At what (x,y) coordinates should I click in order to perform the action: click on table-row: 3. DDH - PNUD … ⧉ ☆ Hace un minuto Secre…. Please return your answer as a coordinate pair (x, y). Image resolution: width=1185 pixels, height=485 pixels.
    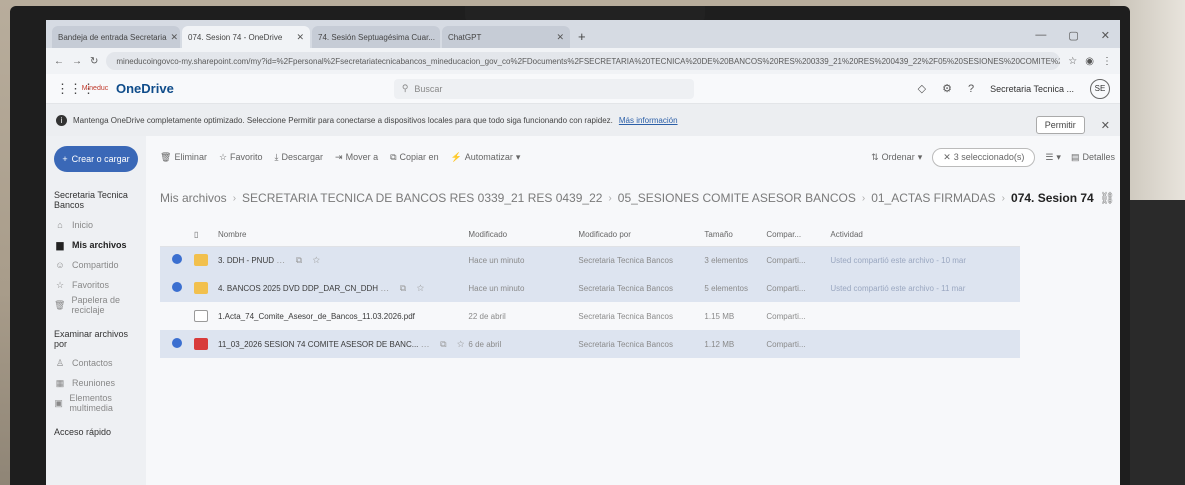
    Looking at the image, I should click on (590, 260).